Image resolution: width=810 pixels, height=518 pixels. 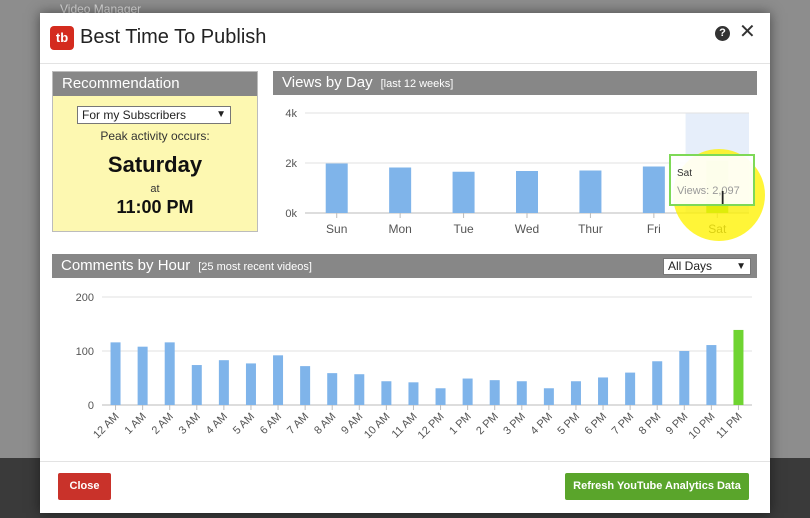 I want to click on bar-8-pm, so click(x=657, y=383).